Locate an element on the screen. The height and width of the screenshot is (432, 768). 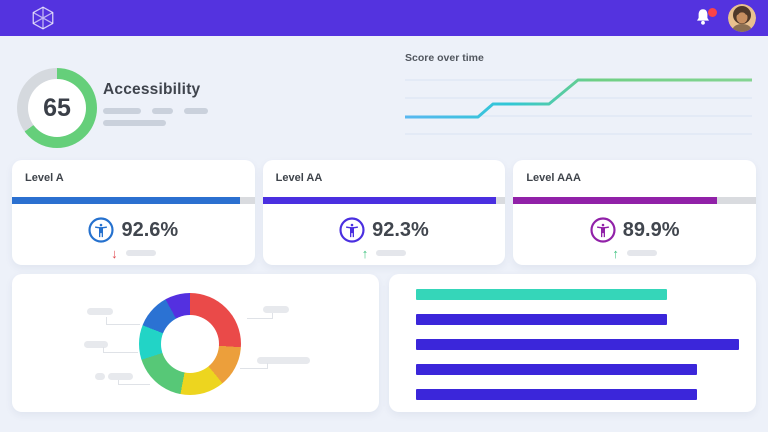
page-title: Accessibility is located at coordinates (152, 89).